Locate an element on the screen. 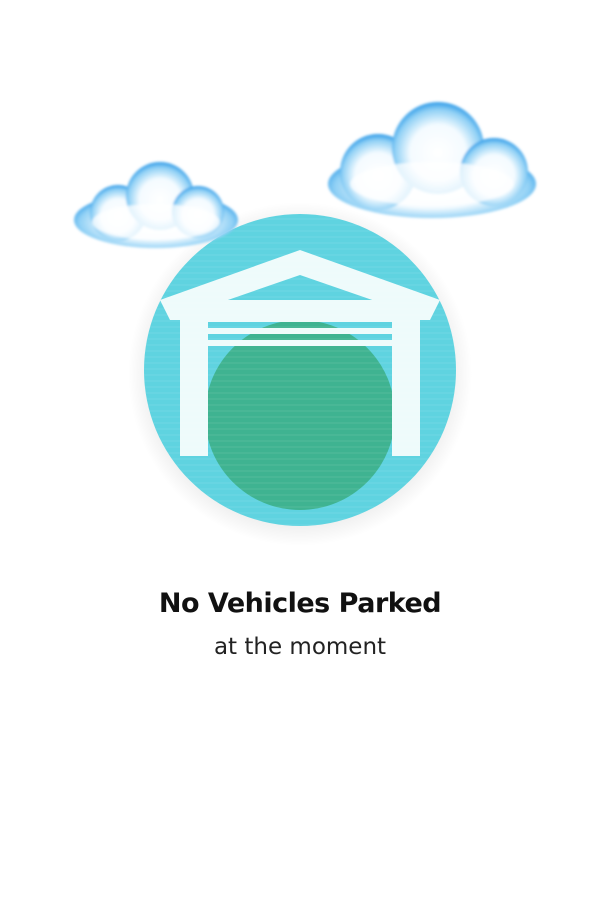 The image size is (600, 900). empty-state-message: No Vehicles Parked at the moment is located at coordinates (300, 624).